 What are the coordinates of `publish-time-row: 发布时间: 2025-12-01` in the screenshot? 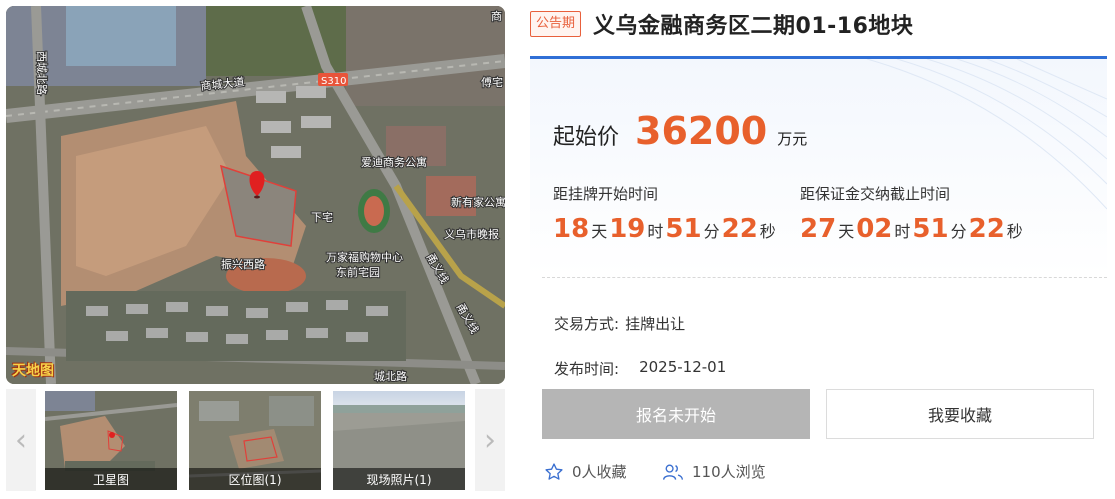 It's located at (640, 368).